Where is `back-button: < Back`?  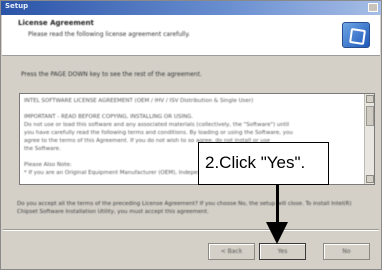
back-button: < Back is located at coordinates (231, 251).